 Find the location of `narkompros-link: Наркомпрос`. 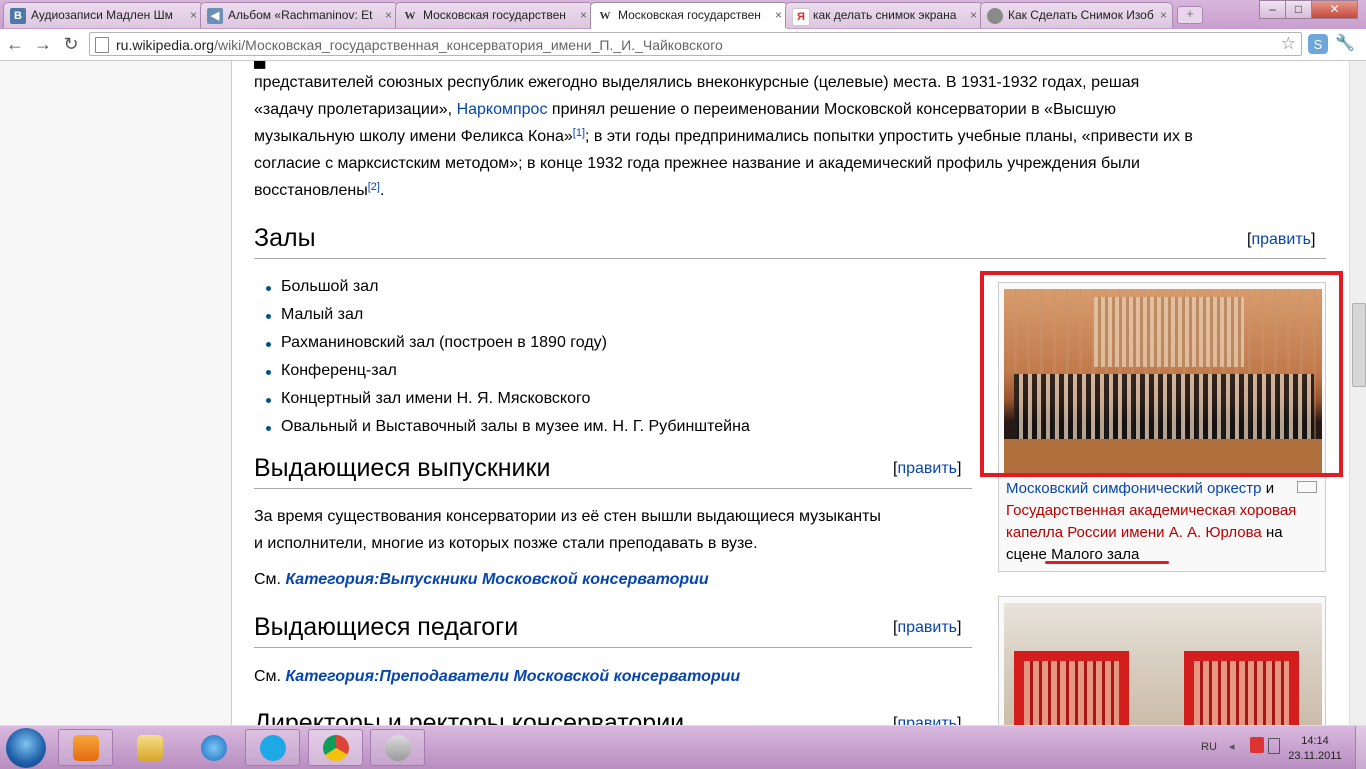

narkompros-link: Наркомпрос is located at coordinates (502, 109).